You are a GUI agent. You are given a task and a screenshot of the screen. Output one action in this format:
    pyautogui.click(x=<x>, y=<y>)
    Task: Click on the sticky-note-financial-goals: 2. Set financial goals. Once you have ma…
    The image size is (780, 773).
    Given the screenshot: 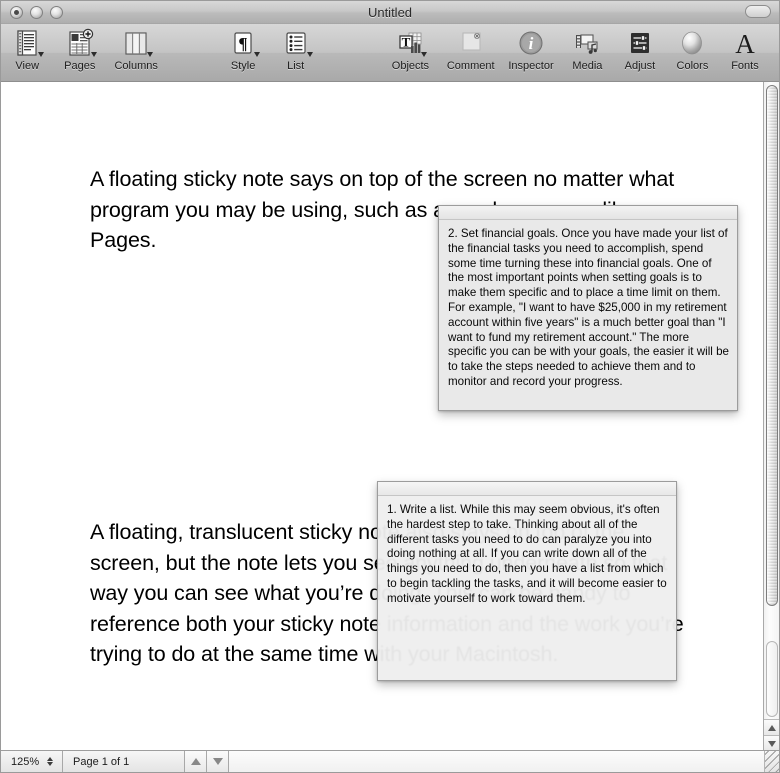 What is the action you would take?
    pyautogui.click(x=588, y=308)
    